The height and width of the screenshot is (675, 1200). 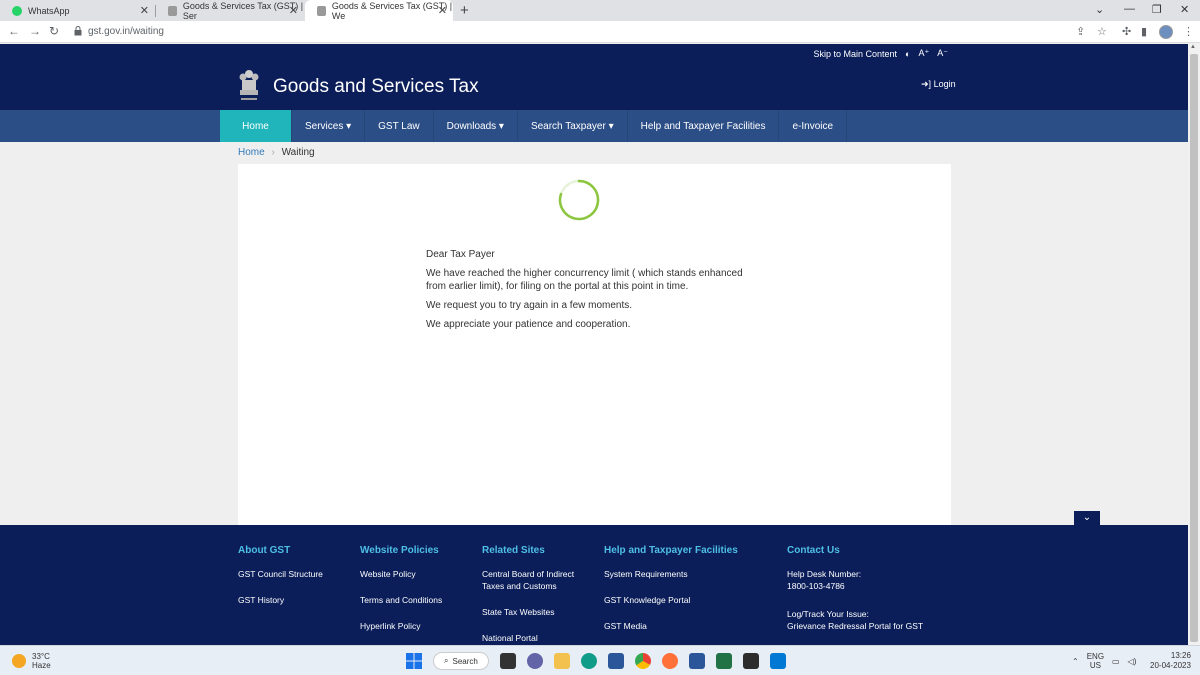 I want to click on nav-services: Services ▾, so click(x=329, y=126).